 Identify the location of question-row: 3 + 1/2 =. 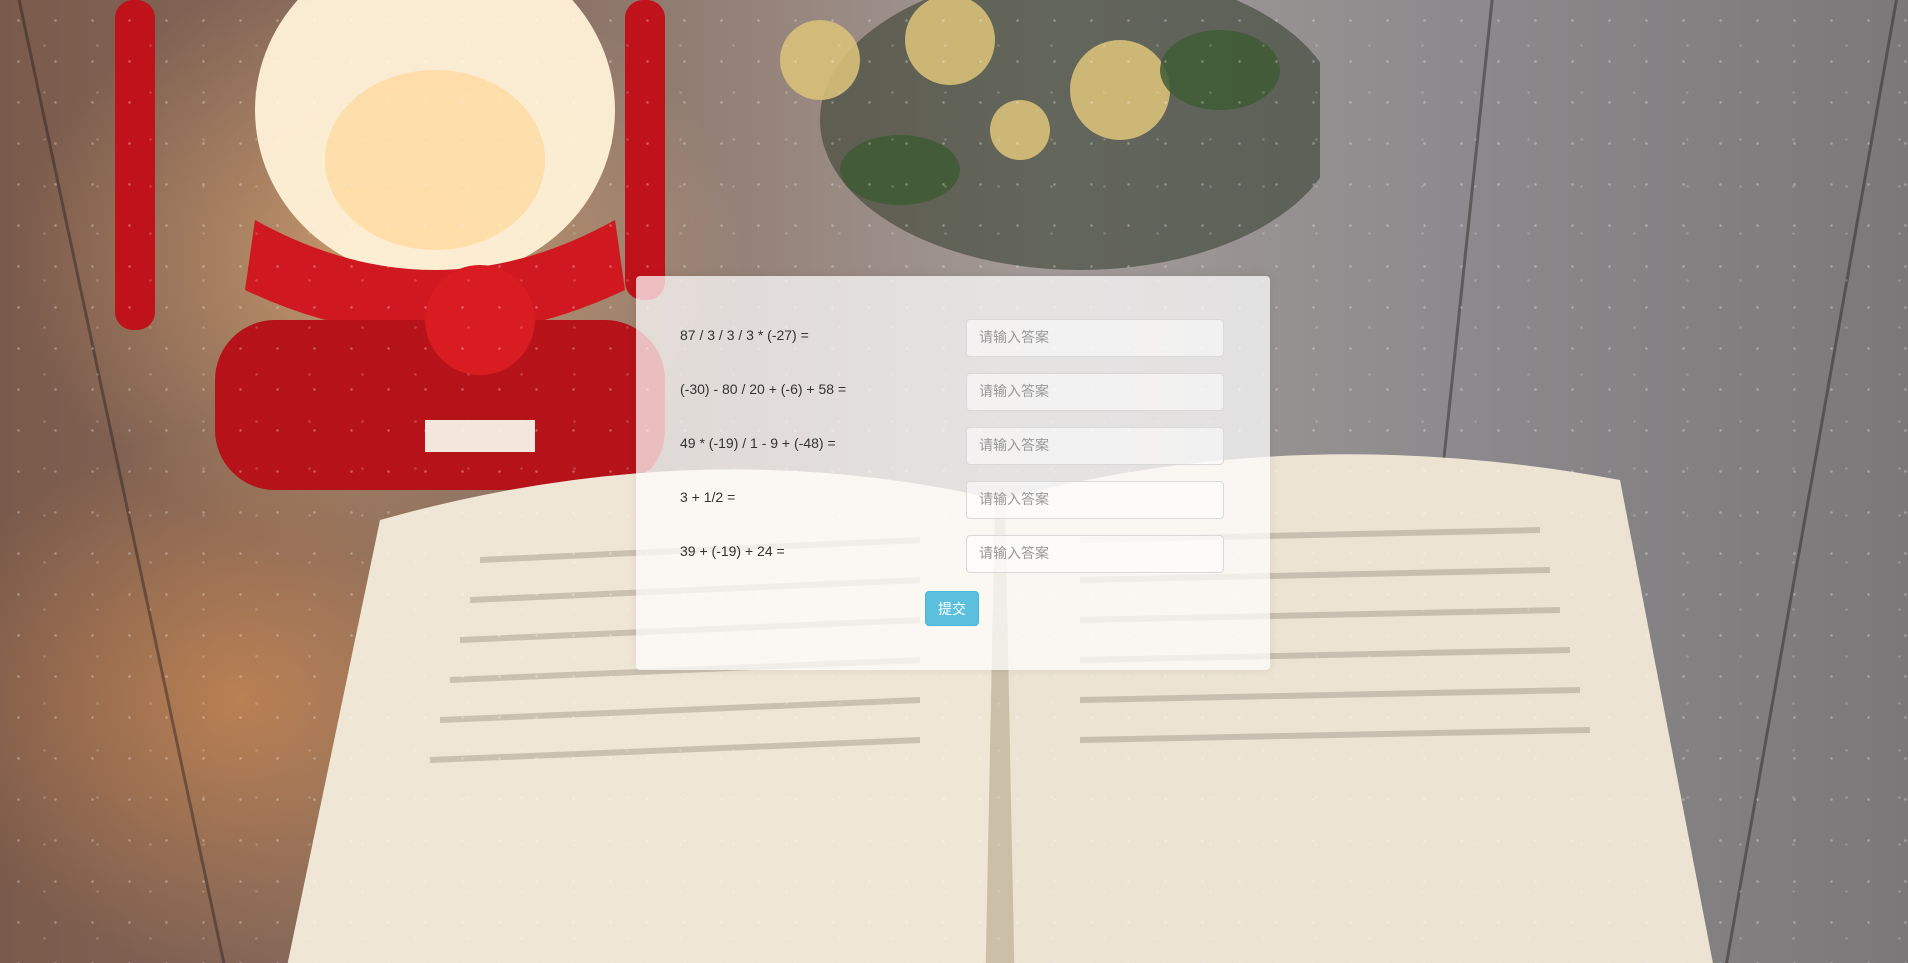
(953, 501).